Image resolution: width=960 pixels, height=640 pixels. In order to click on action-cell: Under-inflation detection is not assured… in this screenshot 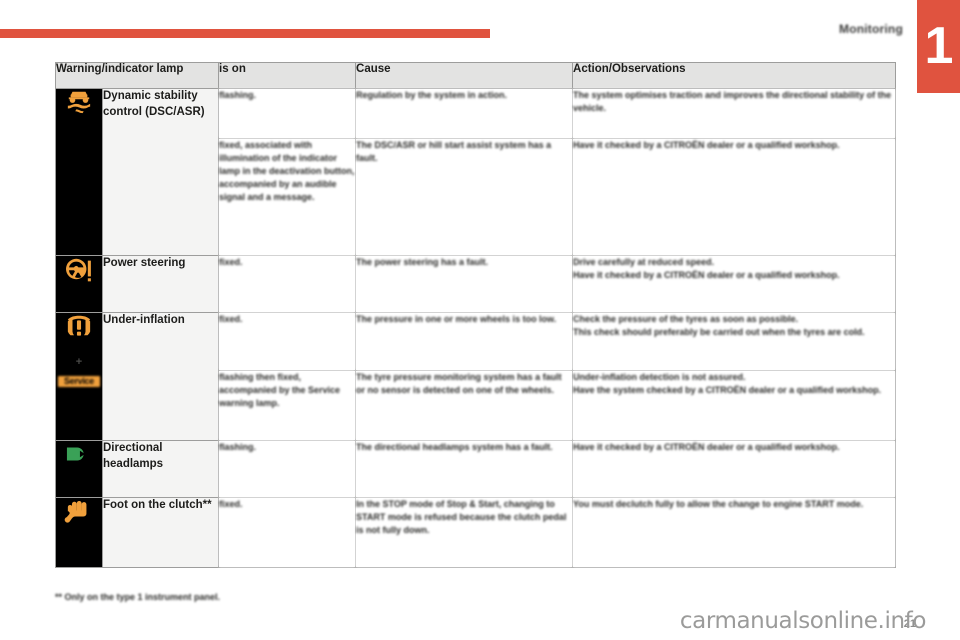, I will do `click(734, 405)`.